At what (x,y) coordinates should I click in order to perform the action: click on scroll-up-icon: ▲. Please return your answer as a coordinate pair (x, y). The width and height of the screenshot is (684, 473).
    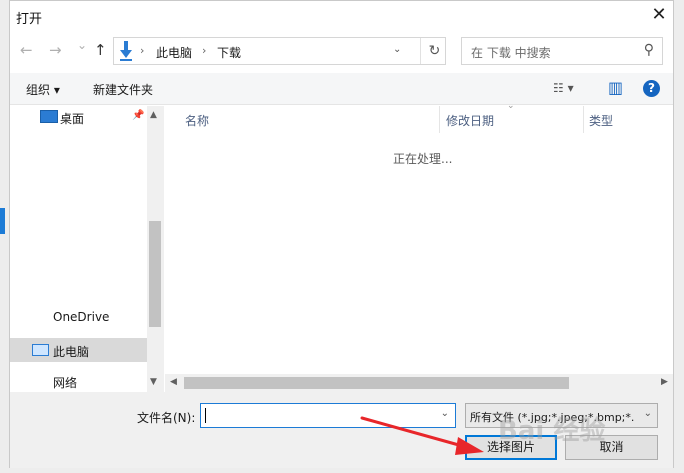
    Looking at the image, I should click on (153, 115).